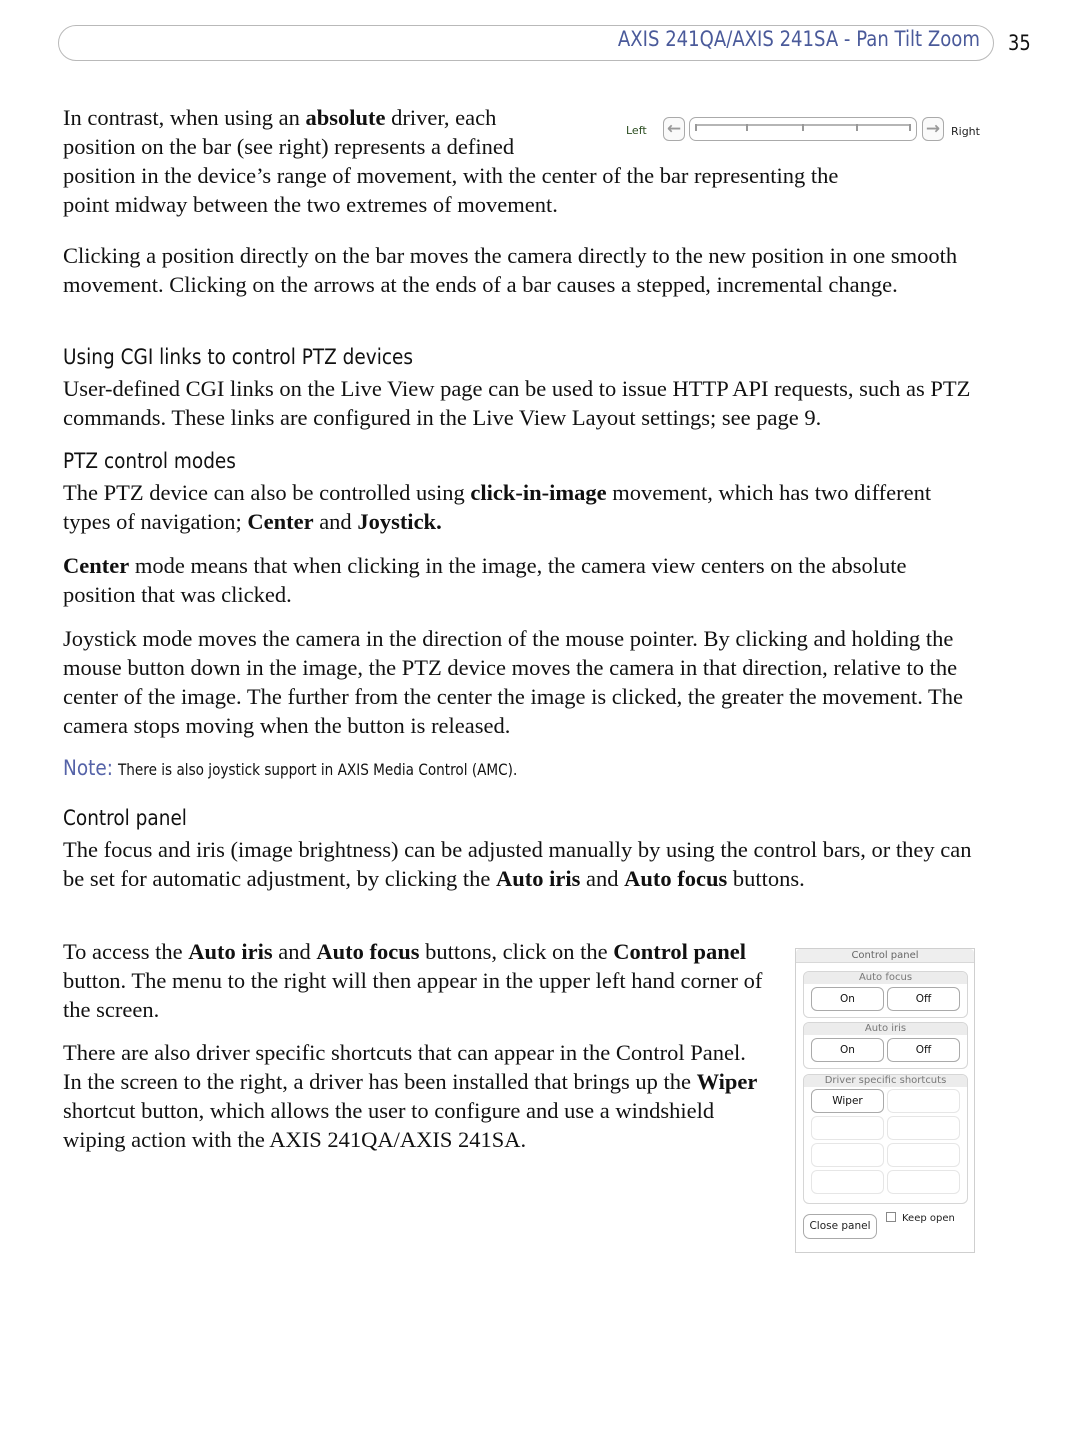  I want to click on auto-iris-off-button: Off, so click(923, 1050).